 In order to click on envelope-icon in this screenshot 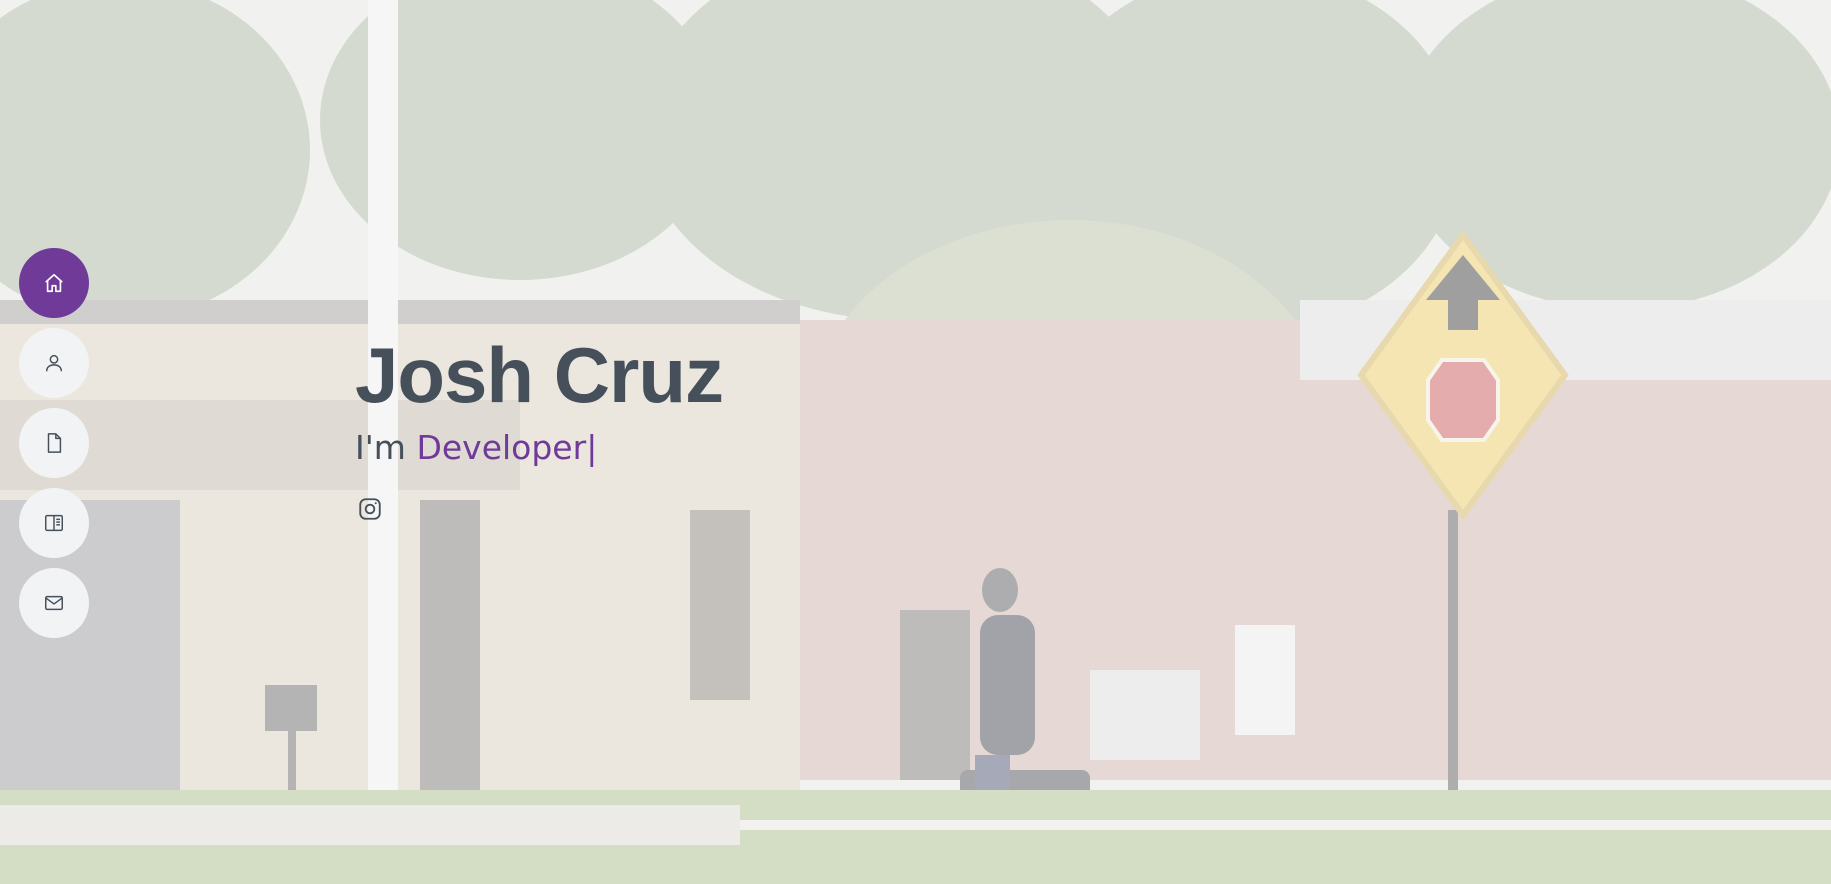, I will do `click(54, 603)`.